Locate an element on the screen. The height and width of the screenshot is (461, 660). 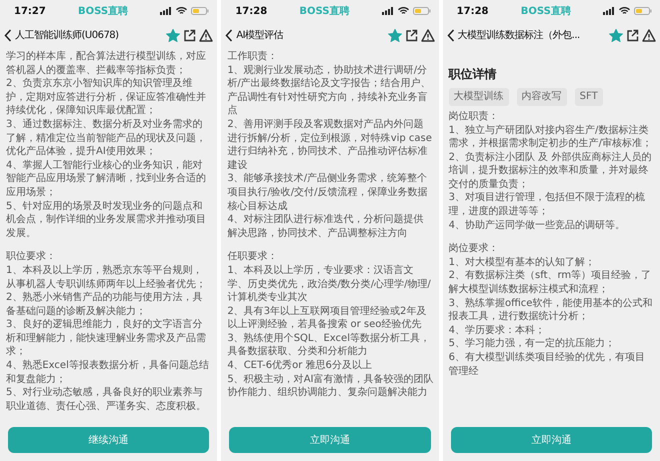
description-text: 2、负责标注小团队 及 外部供应商标注人员的培训，提升数据标注的效率和质量，并对最终交付的质量负责； is located at coordinates (550, 171).